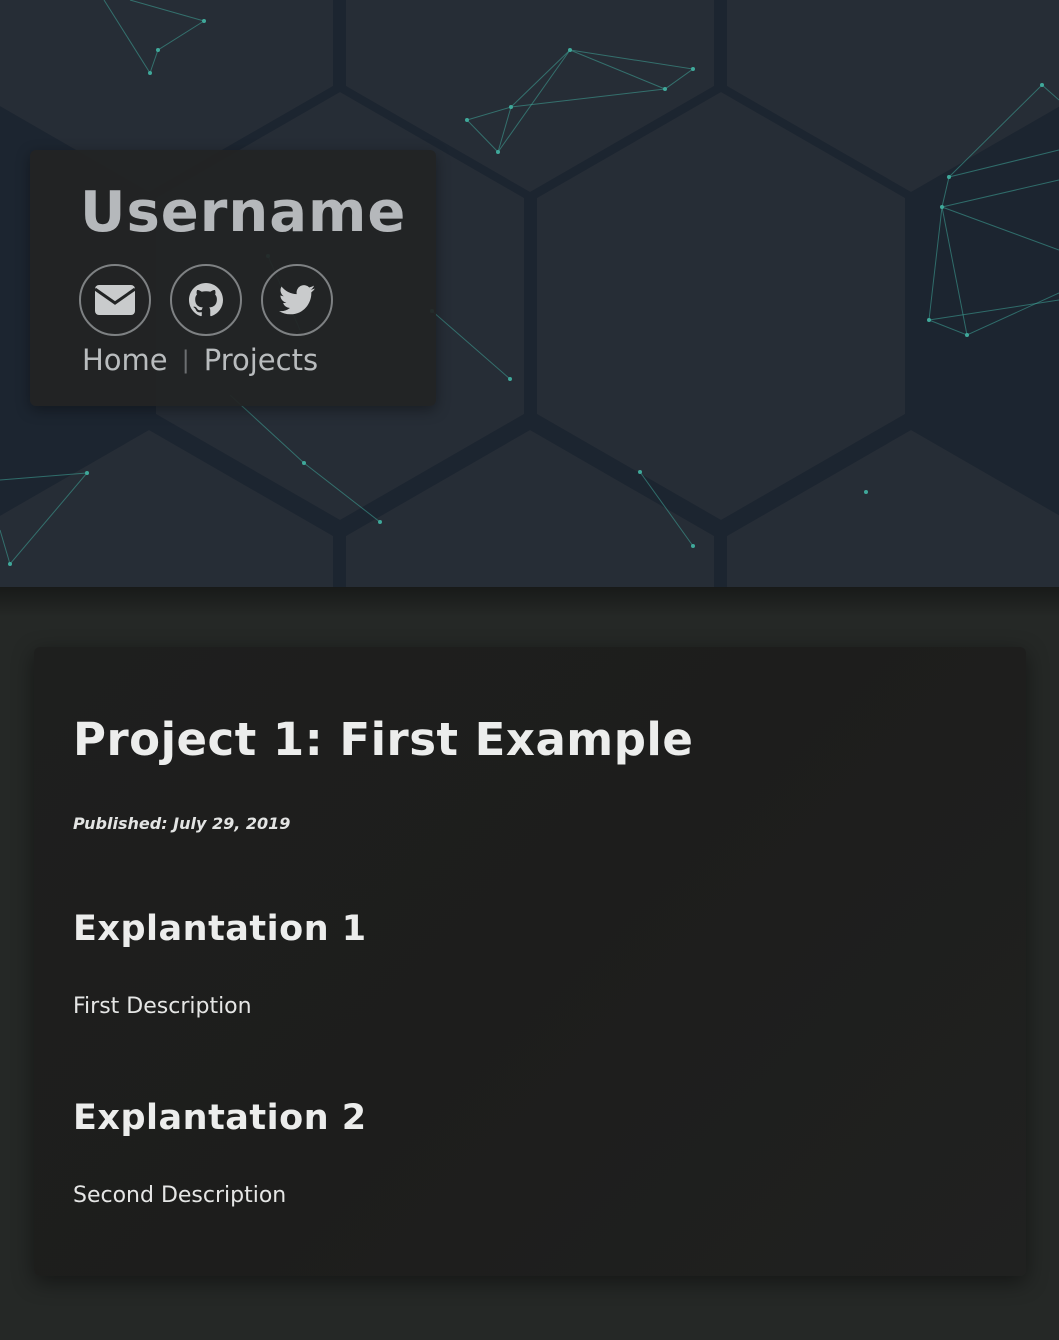 This screenshot has height=1340, width=1059. I want to click on github-link, so click(206, 300).